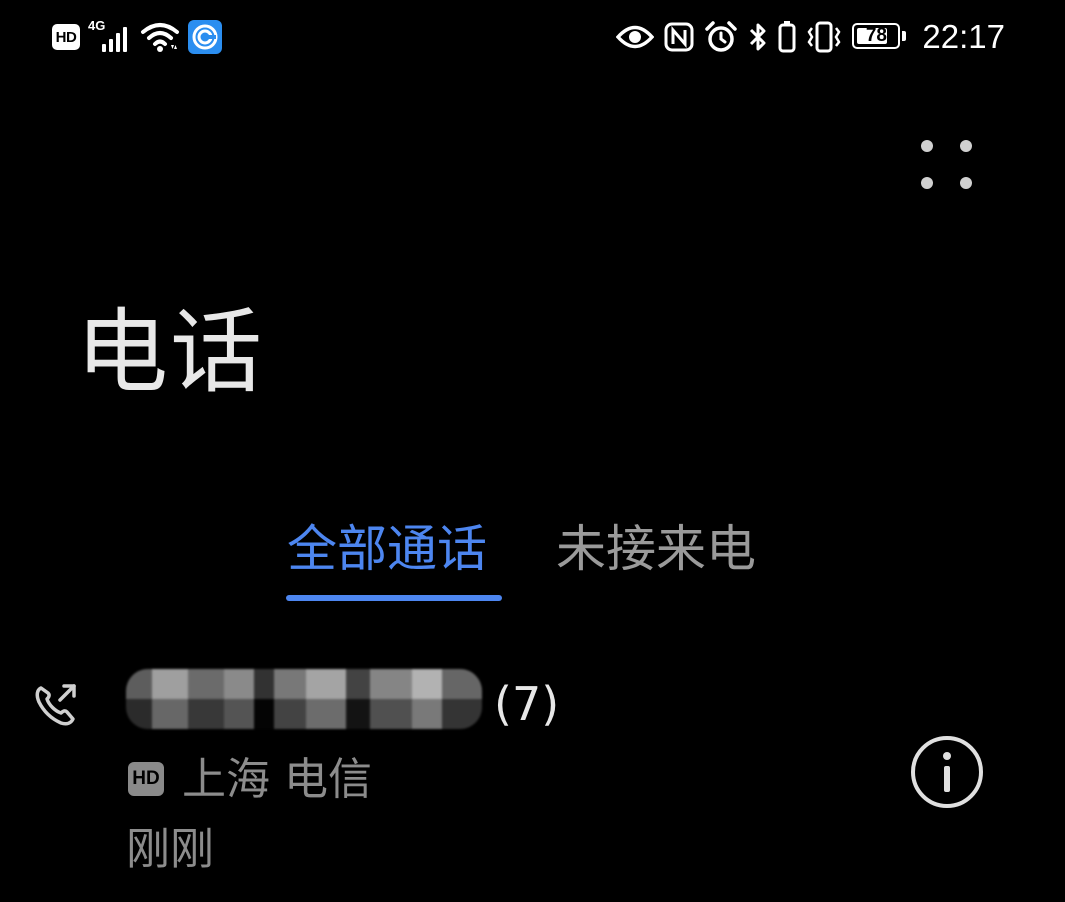 The width and height of the screenshot is (1065, 902). Describe the element at coordinates (387, 549) in the screenshot. I see `tab-all-calls: 全部通话` at that location.